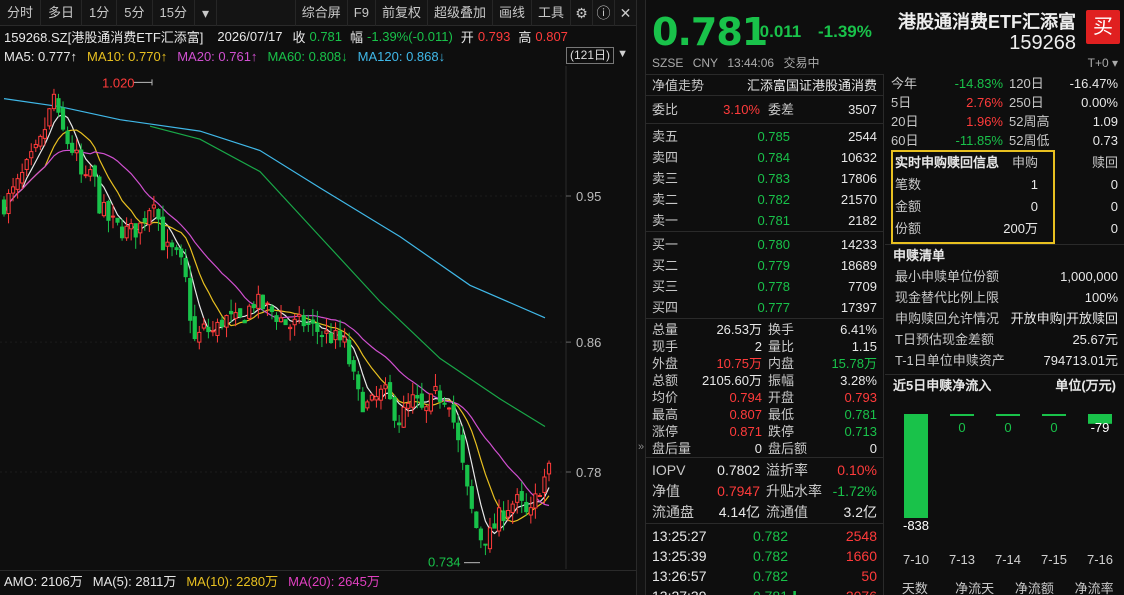 The width and height of the screenshot is (1124, 595). I want to click on flow-footer-label: 净流天, so click(975, 588).